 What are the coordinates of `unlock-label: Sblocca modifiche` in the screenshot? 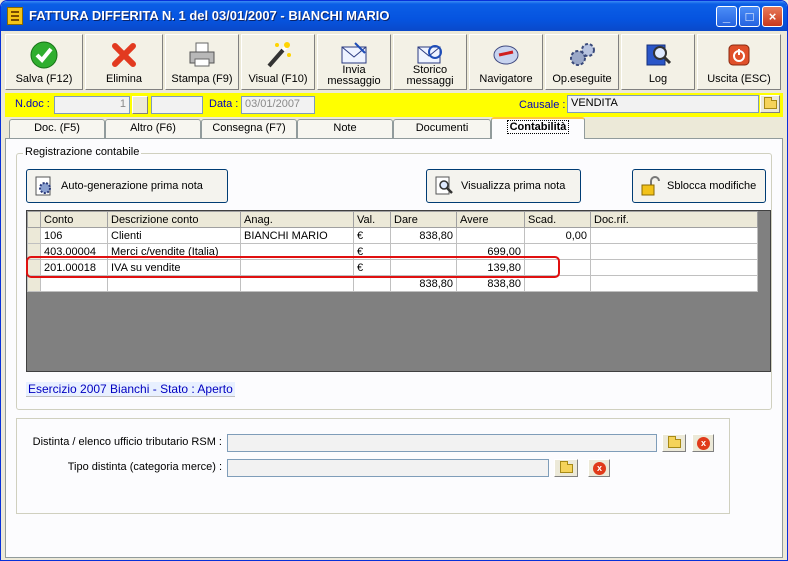 It's located at (712, 186).